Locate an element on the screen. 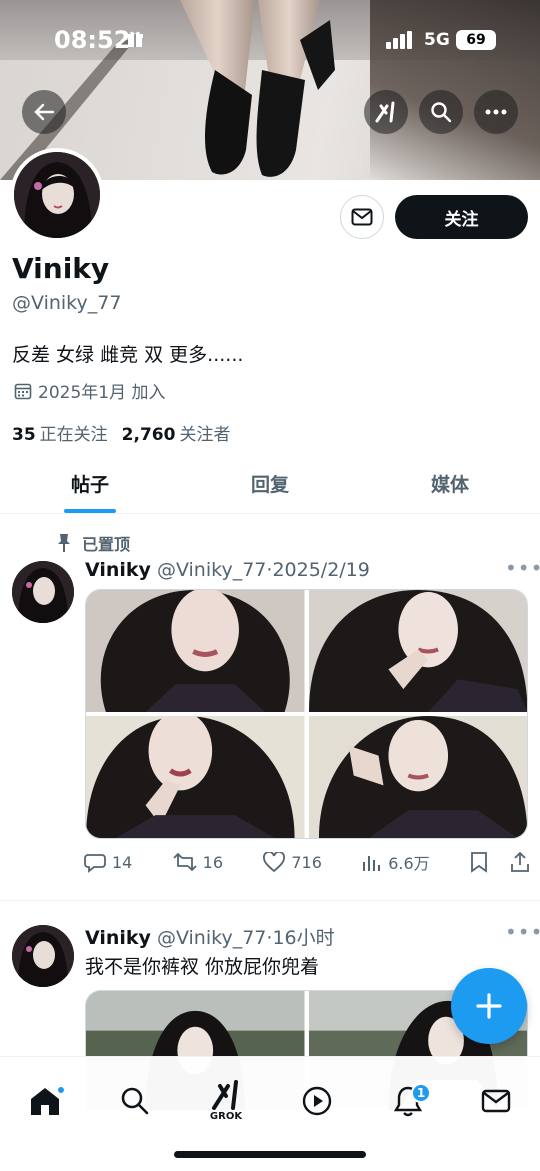  more-icon is located at coordinates (496, 112).